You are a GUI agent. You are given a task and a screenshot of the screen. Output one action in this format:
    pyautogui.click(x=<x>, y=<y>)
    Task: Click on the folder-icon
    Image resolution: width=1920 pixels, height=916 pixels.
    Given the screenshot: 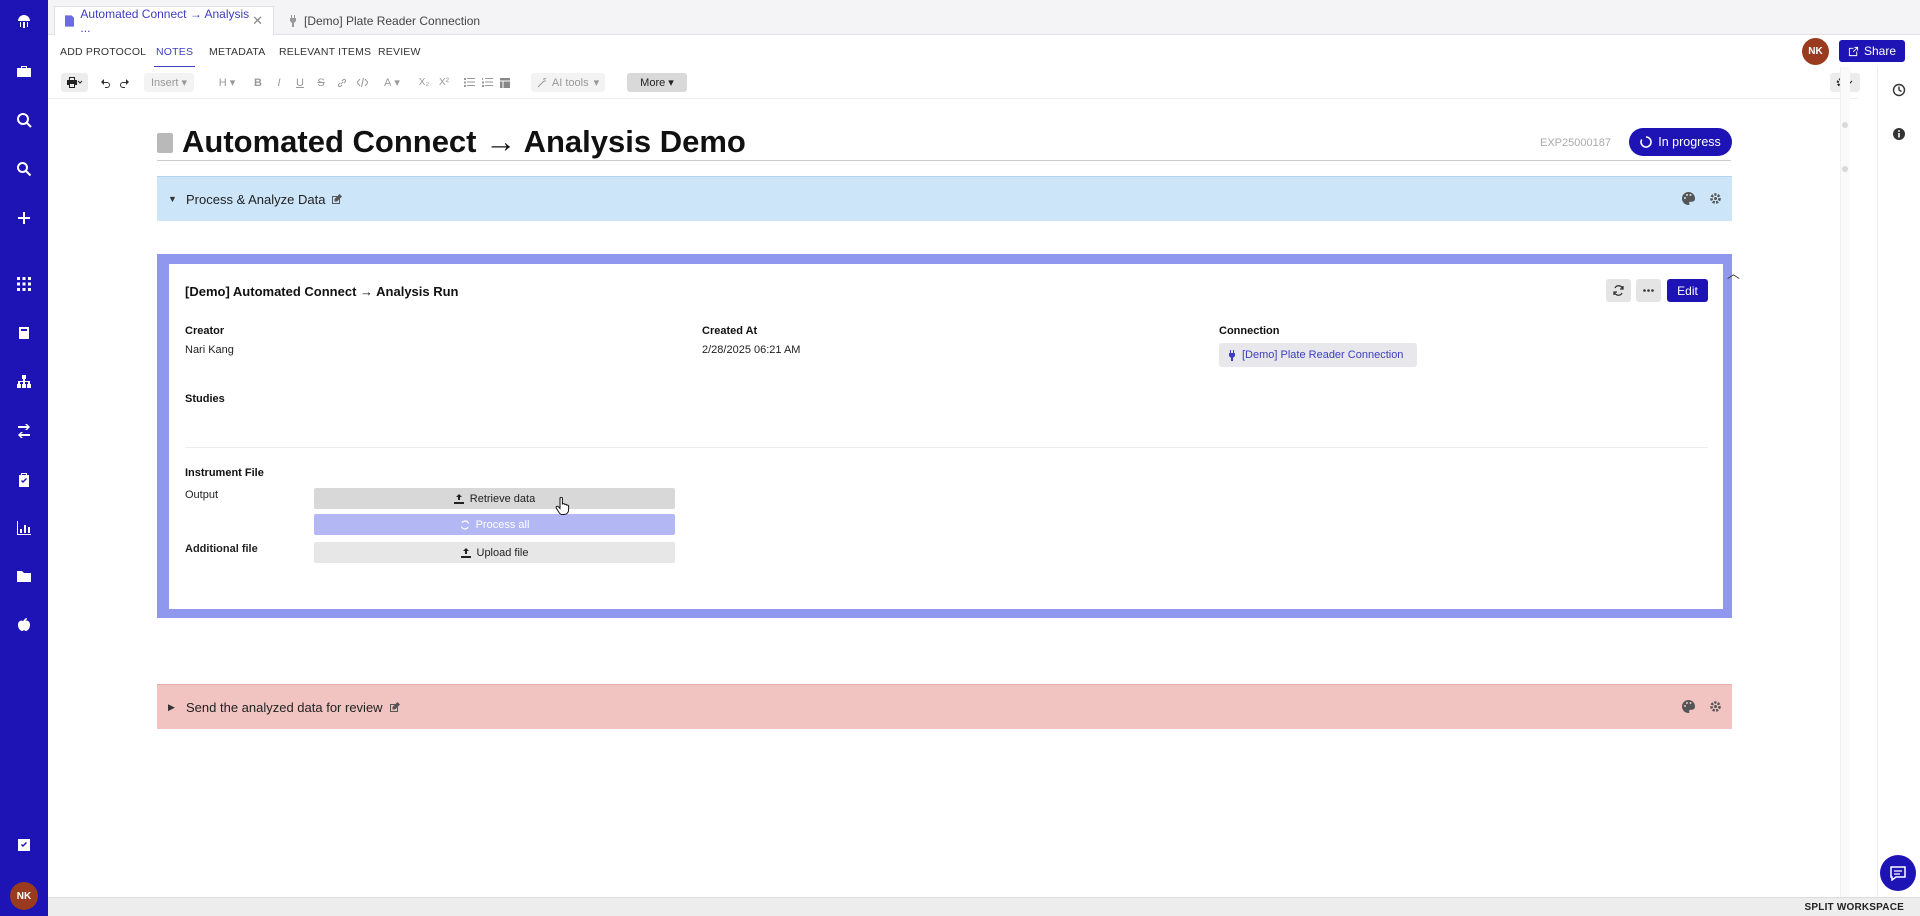 What is the action you would take?
    pyautogui.click(x=24, y=576)
    